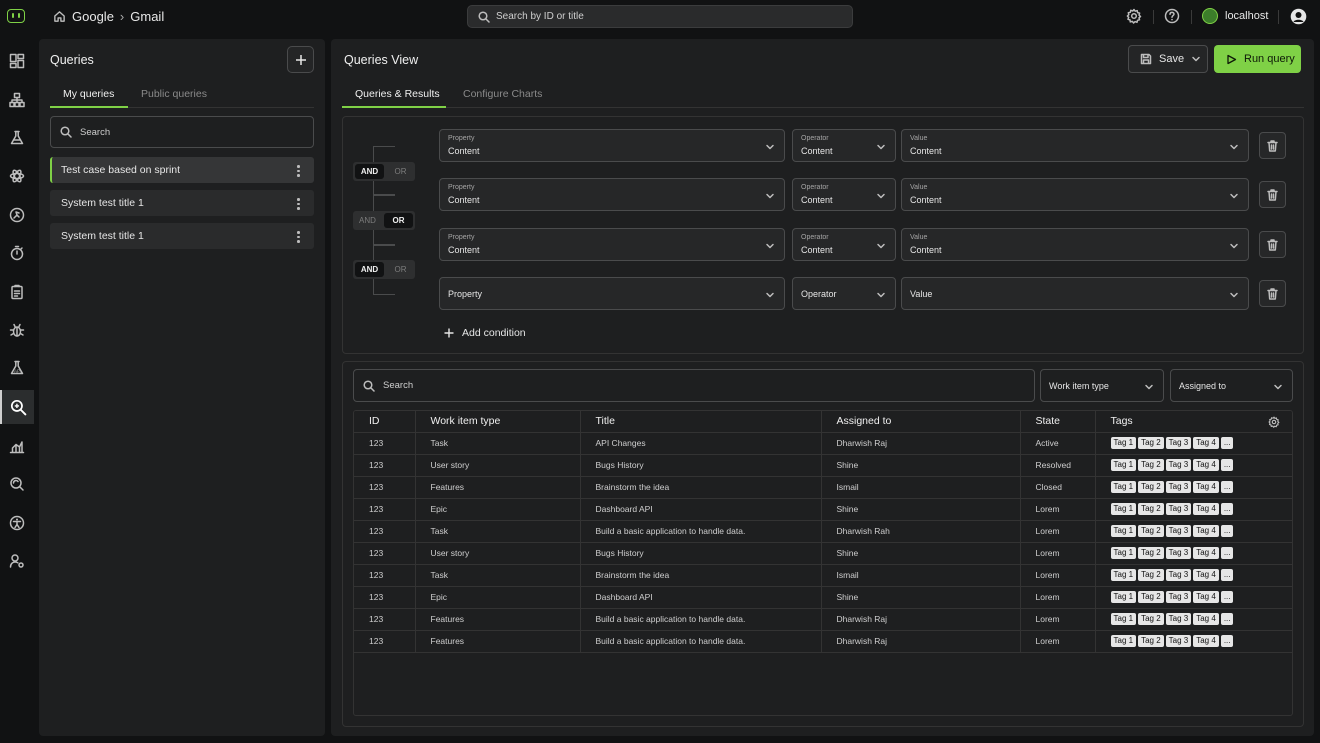 Image resolution: width=1320 pixels, height=743 pixels. Describe the element at coordinates (17, 523) in the screenshot. I see `accessibility-icon` at that location.